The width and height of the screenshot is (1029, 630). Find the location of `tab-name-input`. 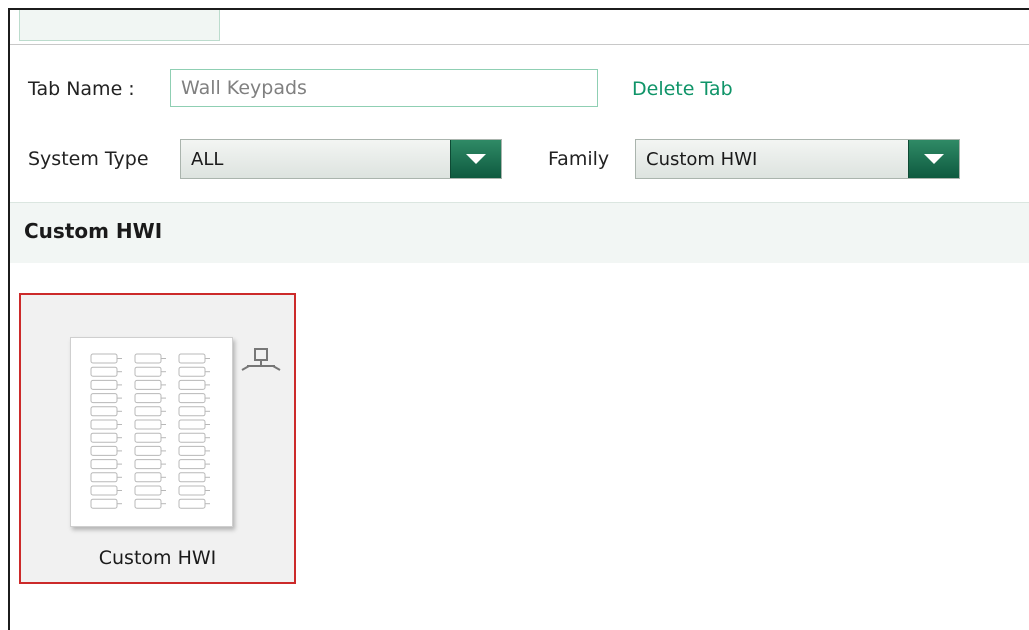

tab-name-input is located at coordinates (384, 88).